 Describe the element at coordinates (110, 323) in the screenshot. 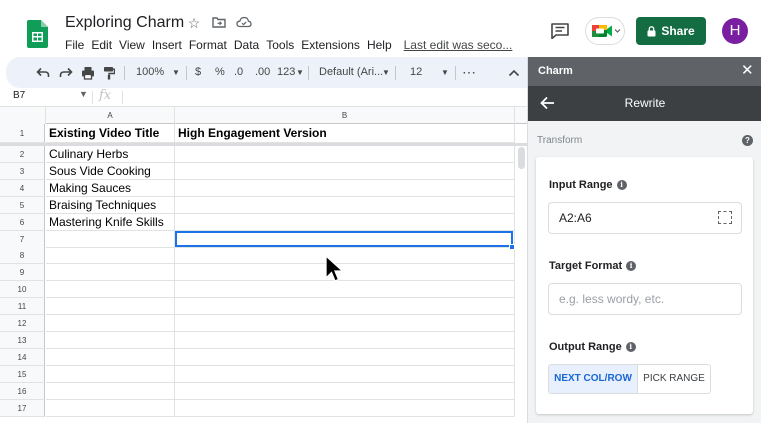

I see `cell-a12` at that location.